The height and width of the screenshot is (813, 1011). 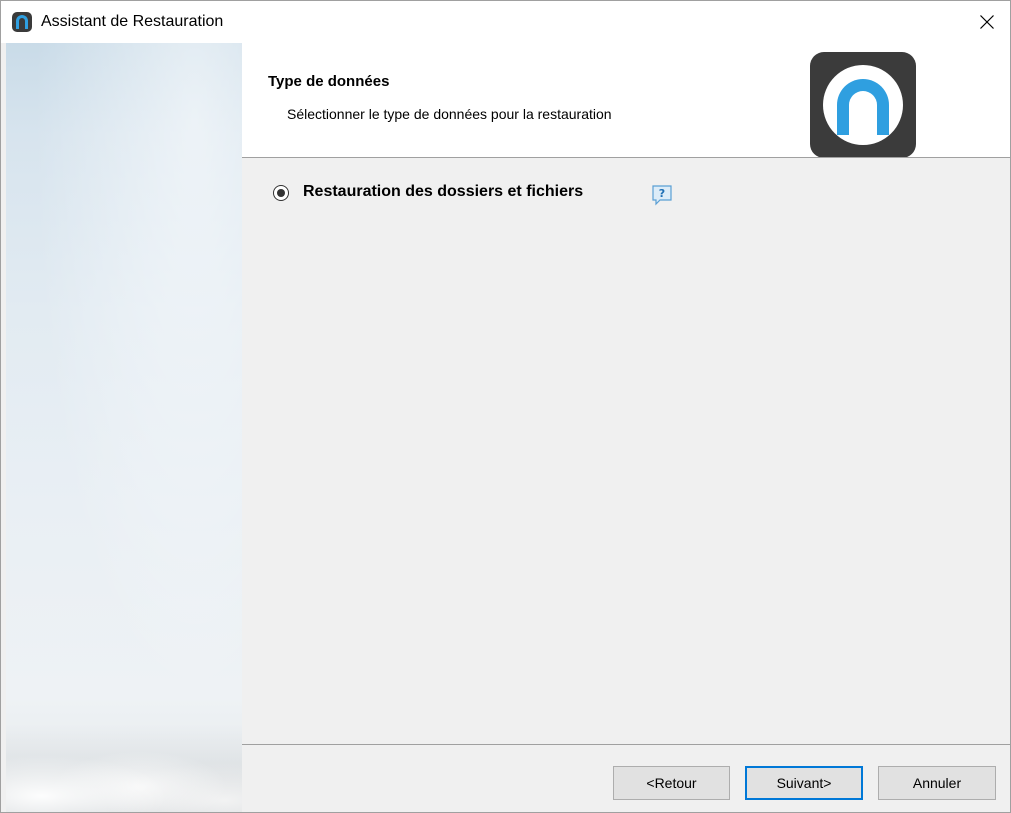 What do you see at coordinates (505, 22) in the screenshot?
I see `title-bar: Assistant de Restauration` at bounding box center [505, 22].